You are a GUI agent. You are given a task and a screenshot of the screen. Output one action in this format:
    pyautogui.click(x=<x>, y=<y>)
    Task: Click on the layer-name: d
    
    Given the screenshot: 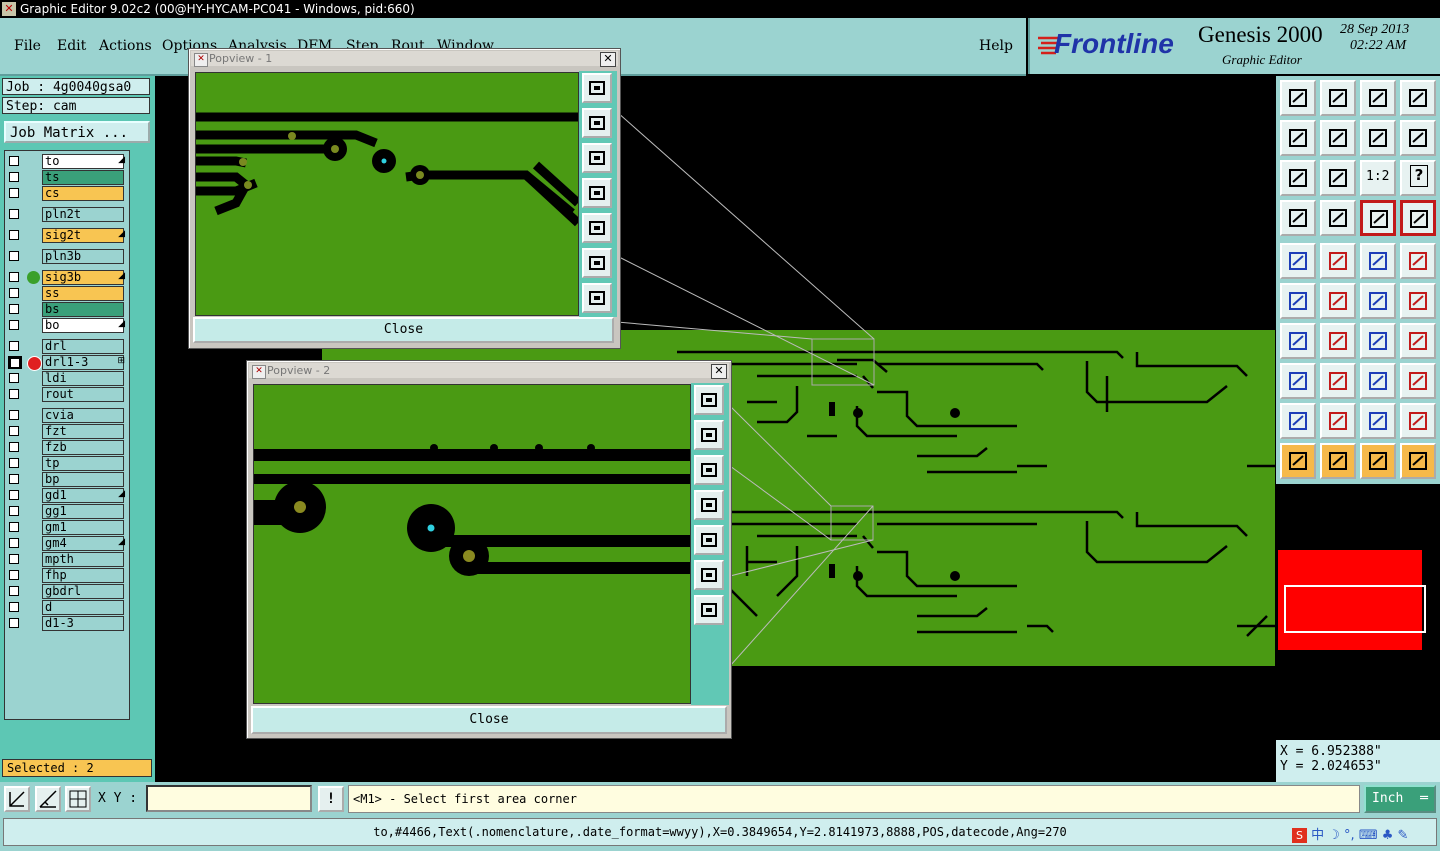 What is the action you would take?
    pyautogui.click(x=83, y=607)
    